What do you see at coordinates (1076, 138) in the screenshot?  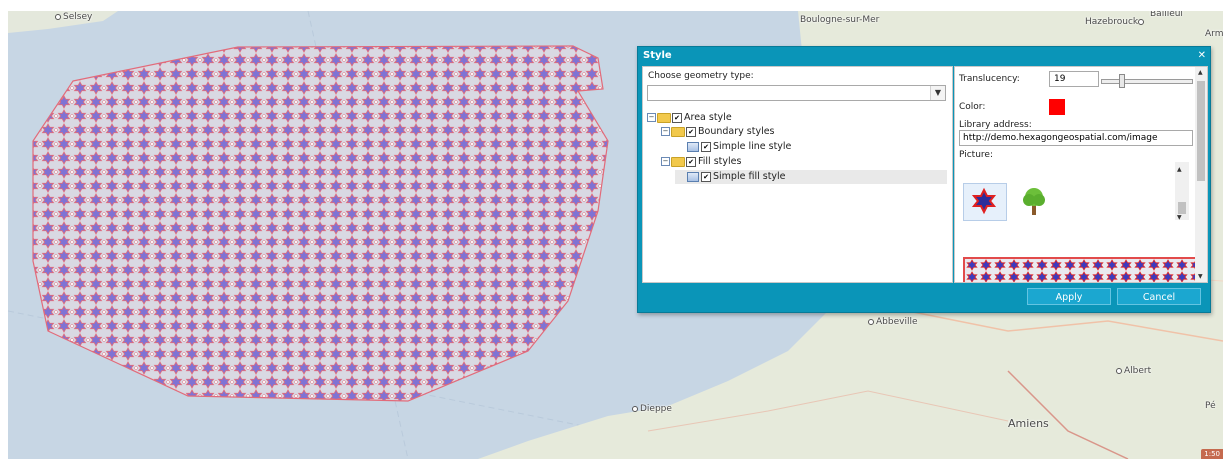 I see `library-address-input: http://demo.hexagongeospatial.com/image` at bounding box center [1076, 138].